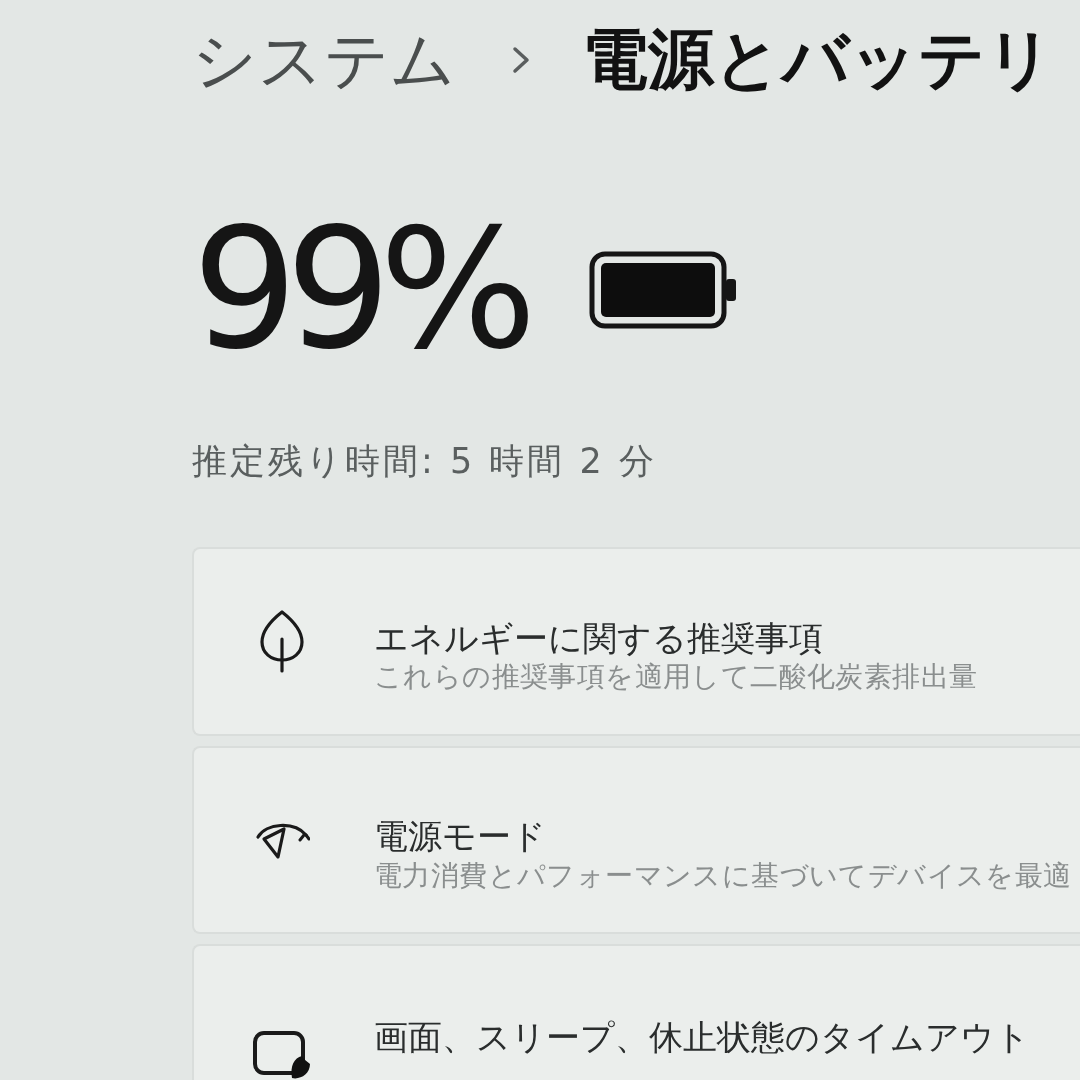 This screenshot has height=1080, width=1080. I want to click on battery-icon, so click(662, 290).